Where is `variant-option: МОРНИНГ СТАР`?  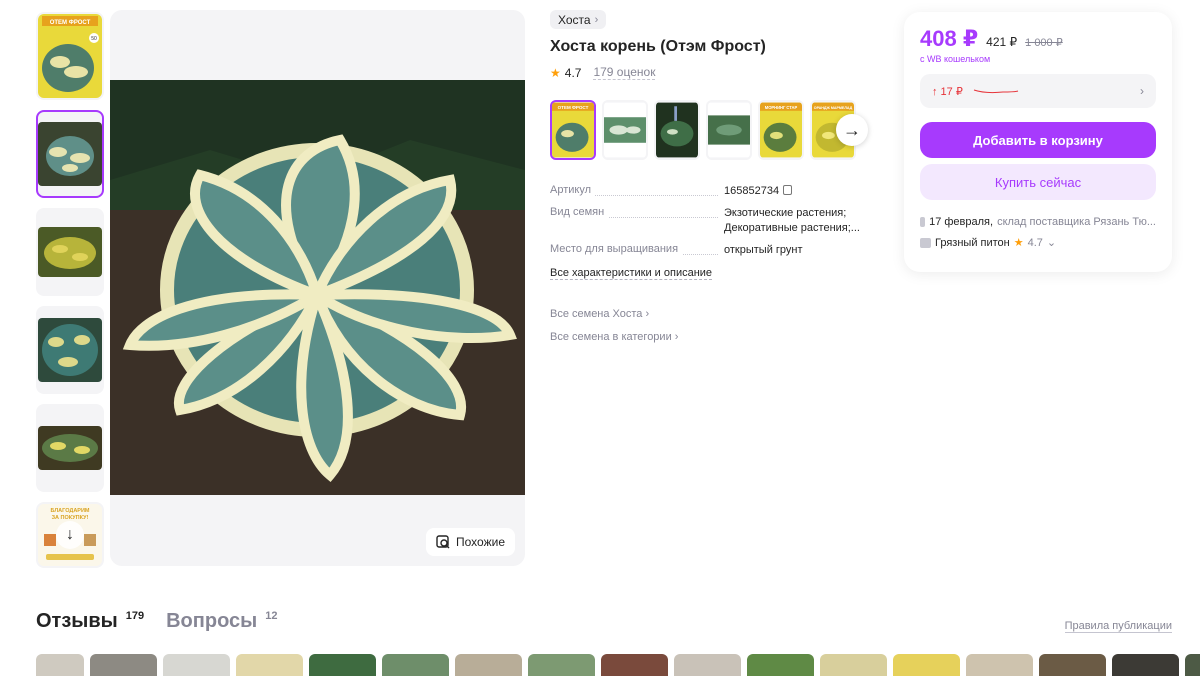
variant-option: МОРНИНГ СТАР is located at coordinates (781, 130).